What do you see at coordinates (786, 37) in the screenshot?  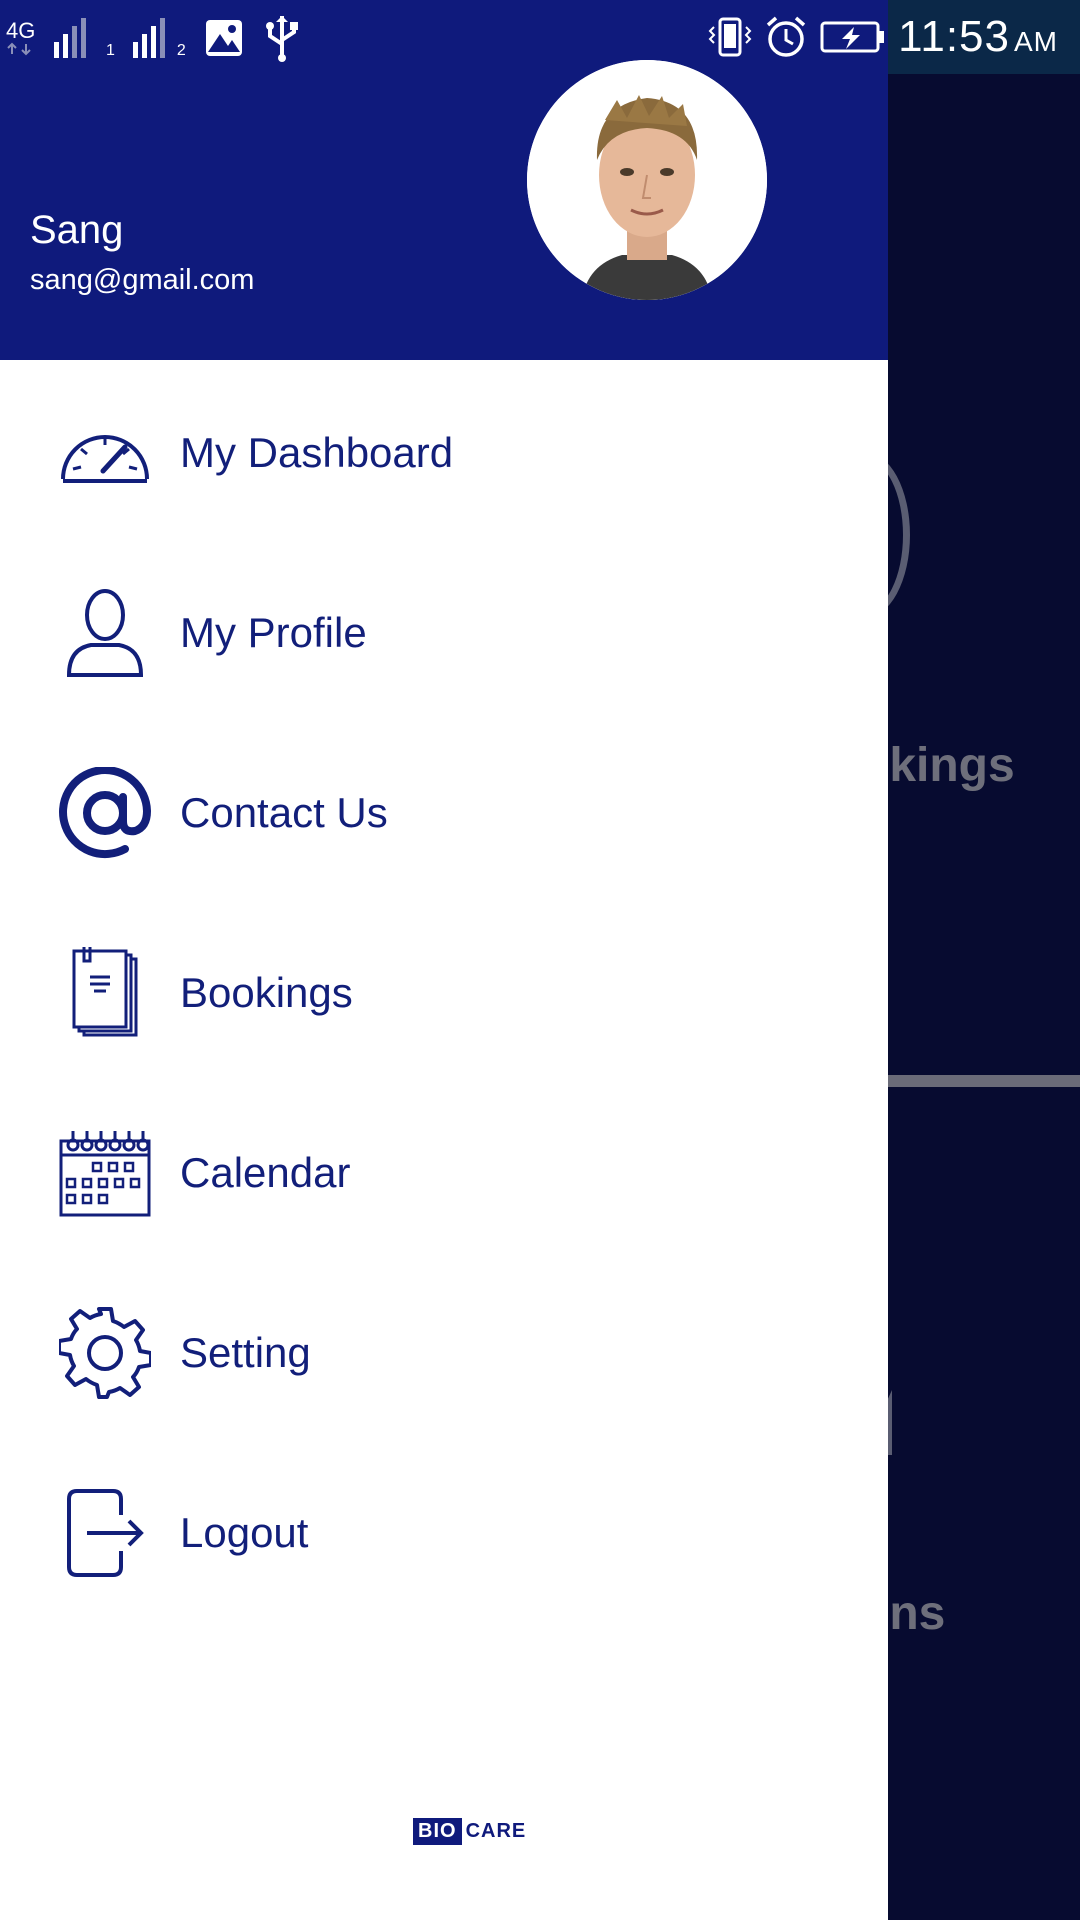 I see `alarm-icon` at bounding box center [786, 37].